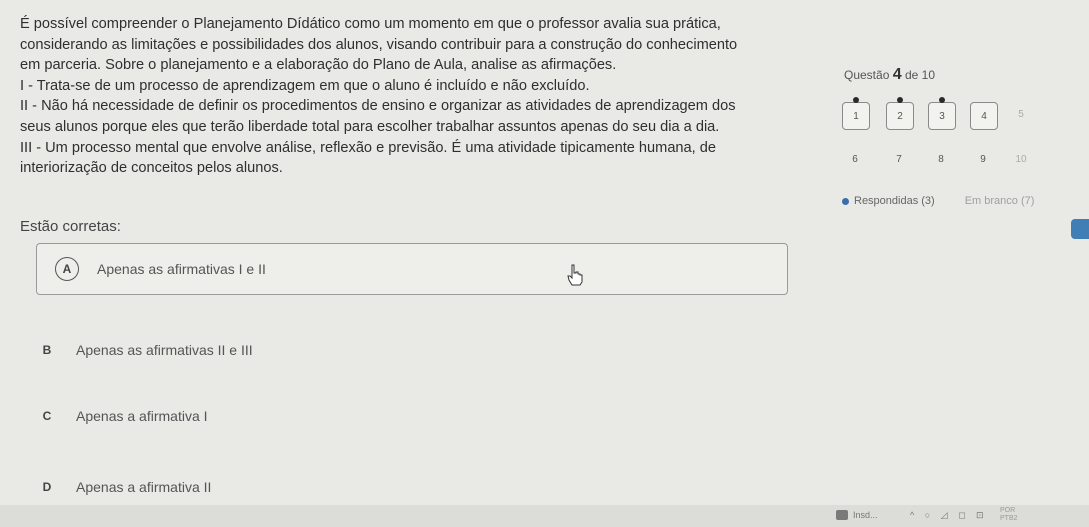 This screenshot has height=527, width=1089. Describe the element at coordinates (941, 159) in the screenshot. I see `question-button-8: 8` at that location.